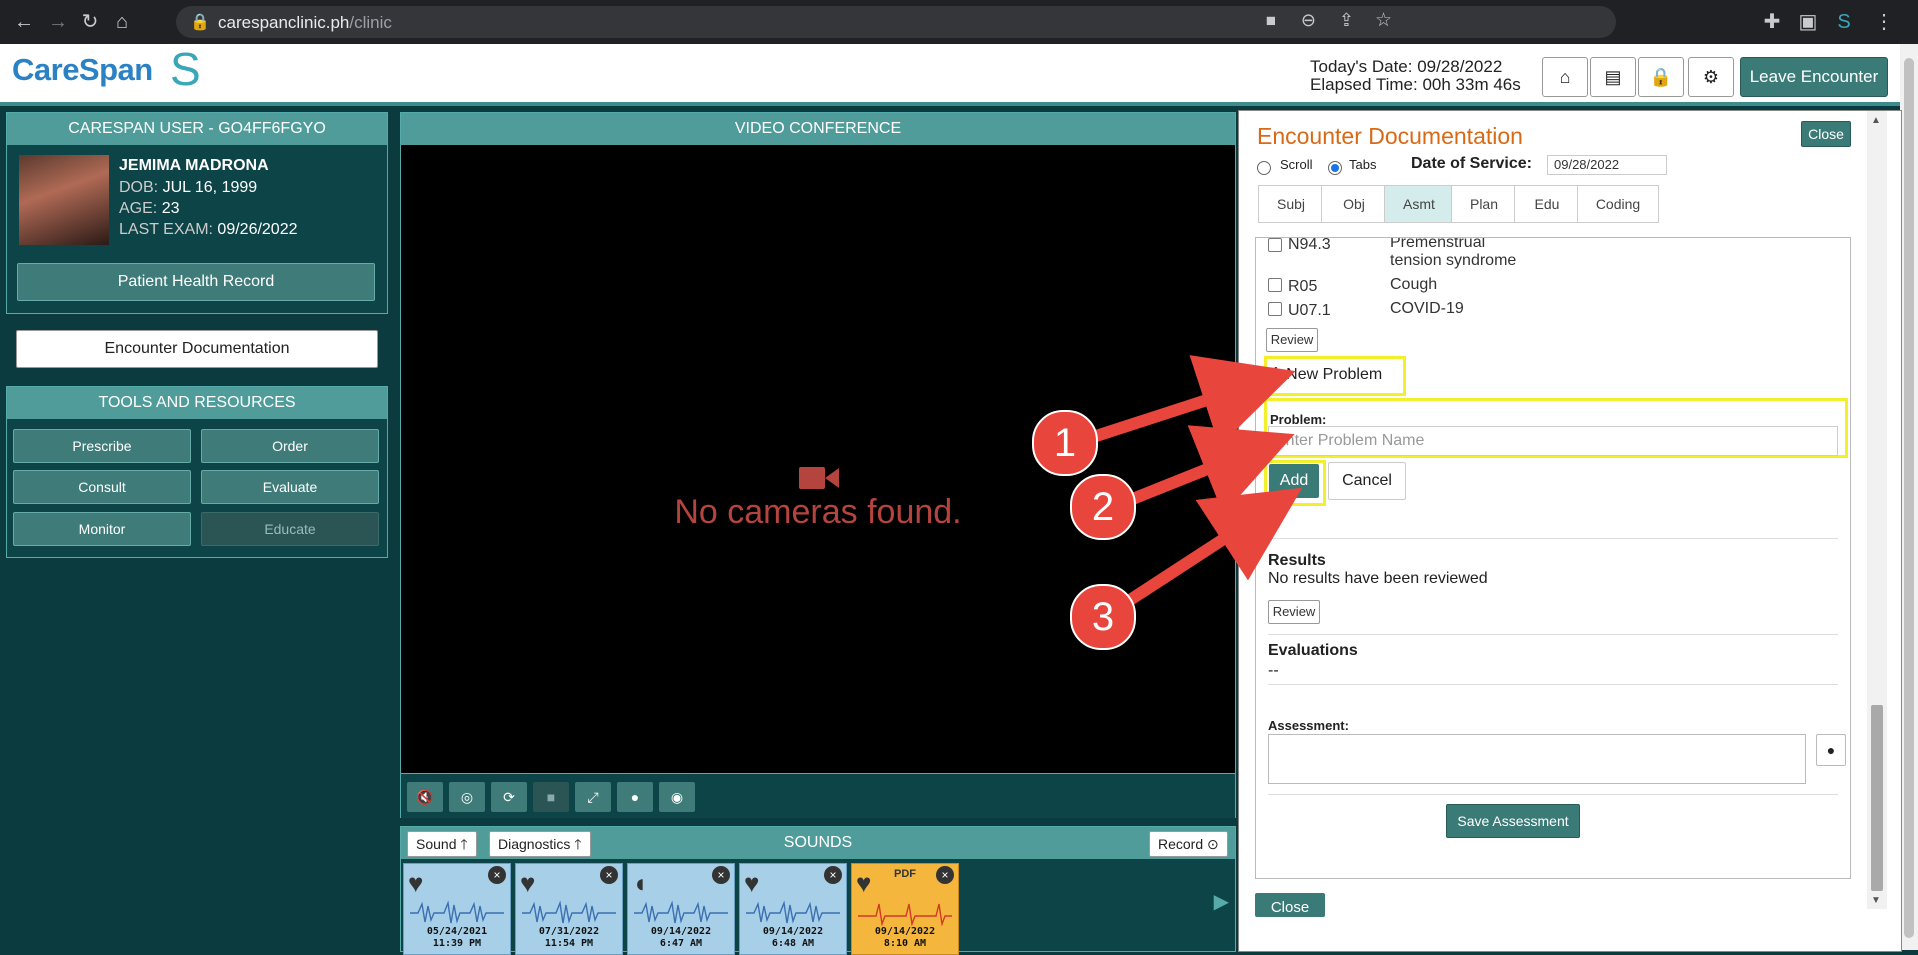 This screenshot has width=1918, height=955. Describe the element at coordinates (90, 22) in the screenshot. I see `reload-icon: ↻` at that location.